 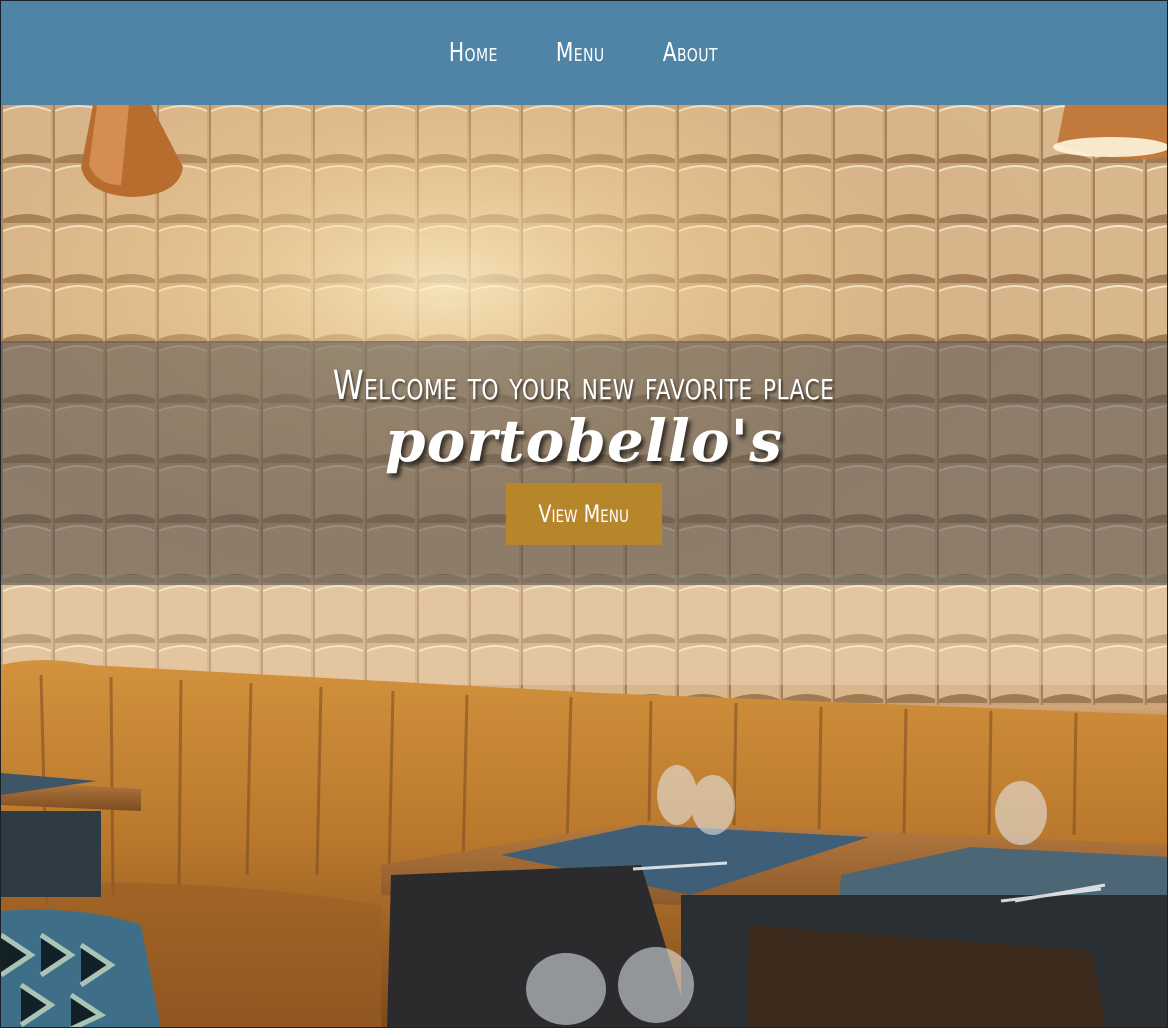 What do you see at coordinates (584, 386) in the screenshot?
I see `welcome-heading: Welcome to your new favorite place` at bounding box center [584, 386].